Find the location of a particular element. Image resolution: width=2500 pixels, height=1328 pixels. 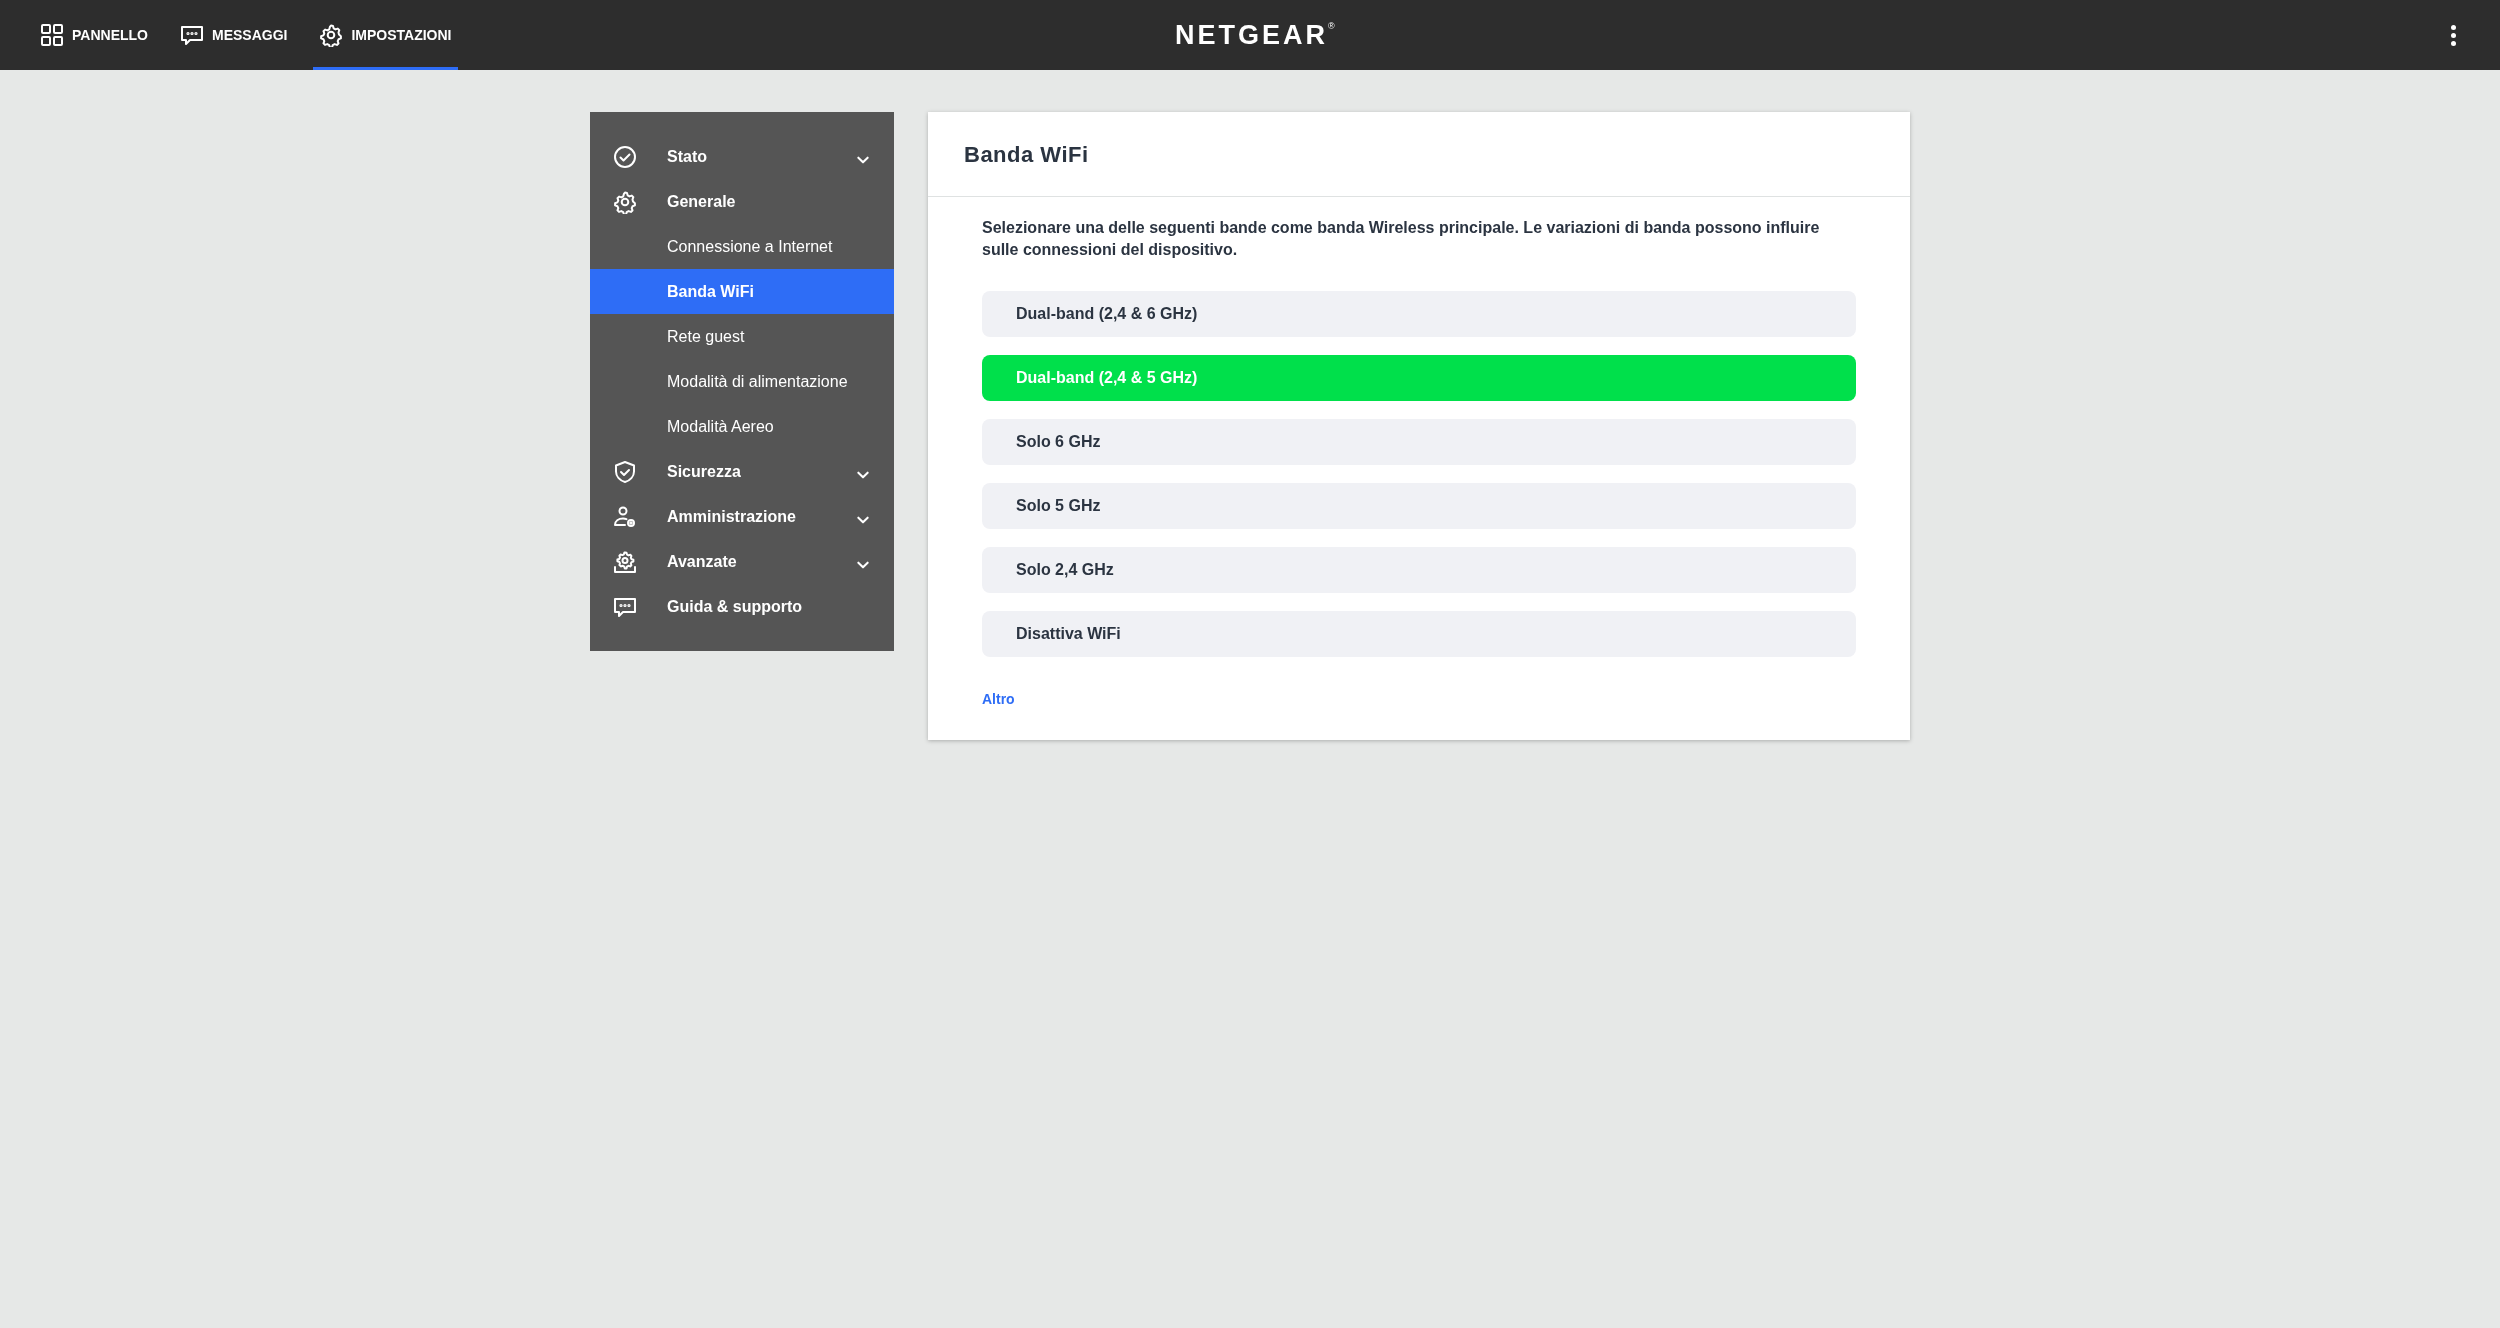

menu-item: Amministrazione is located at coordinates (742, 516).